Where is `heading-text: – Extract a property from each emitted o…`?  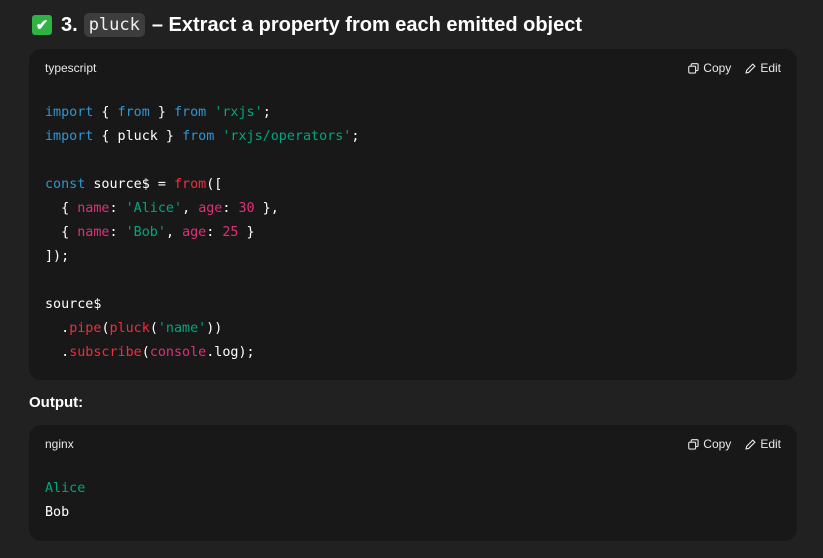
heading-text: – Extract a property from each emitted o… is located at coordinates (367, 24).